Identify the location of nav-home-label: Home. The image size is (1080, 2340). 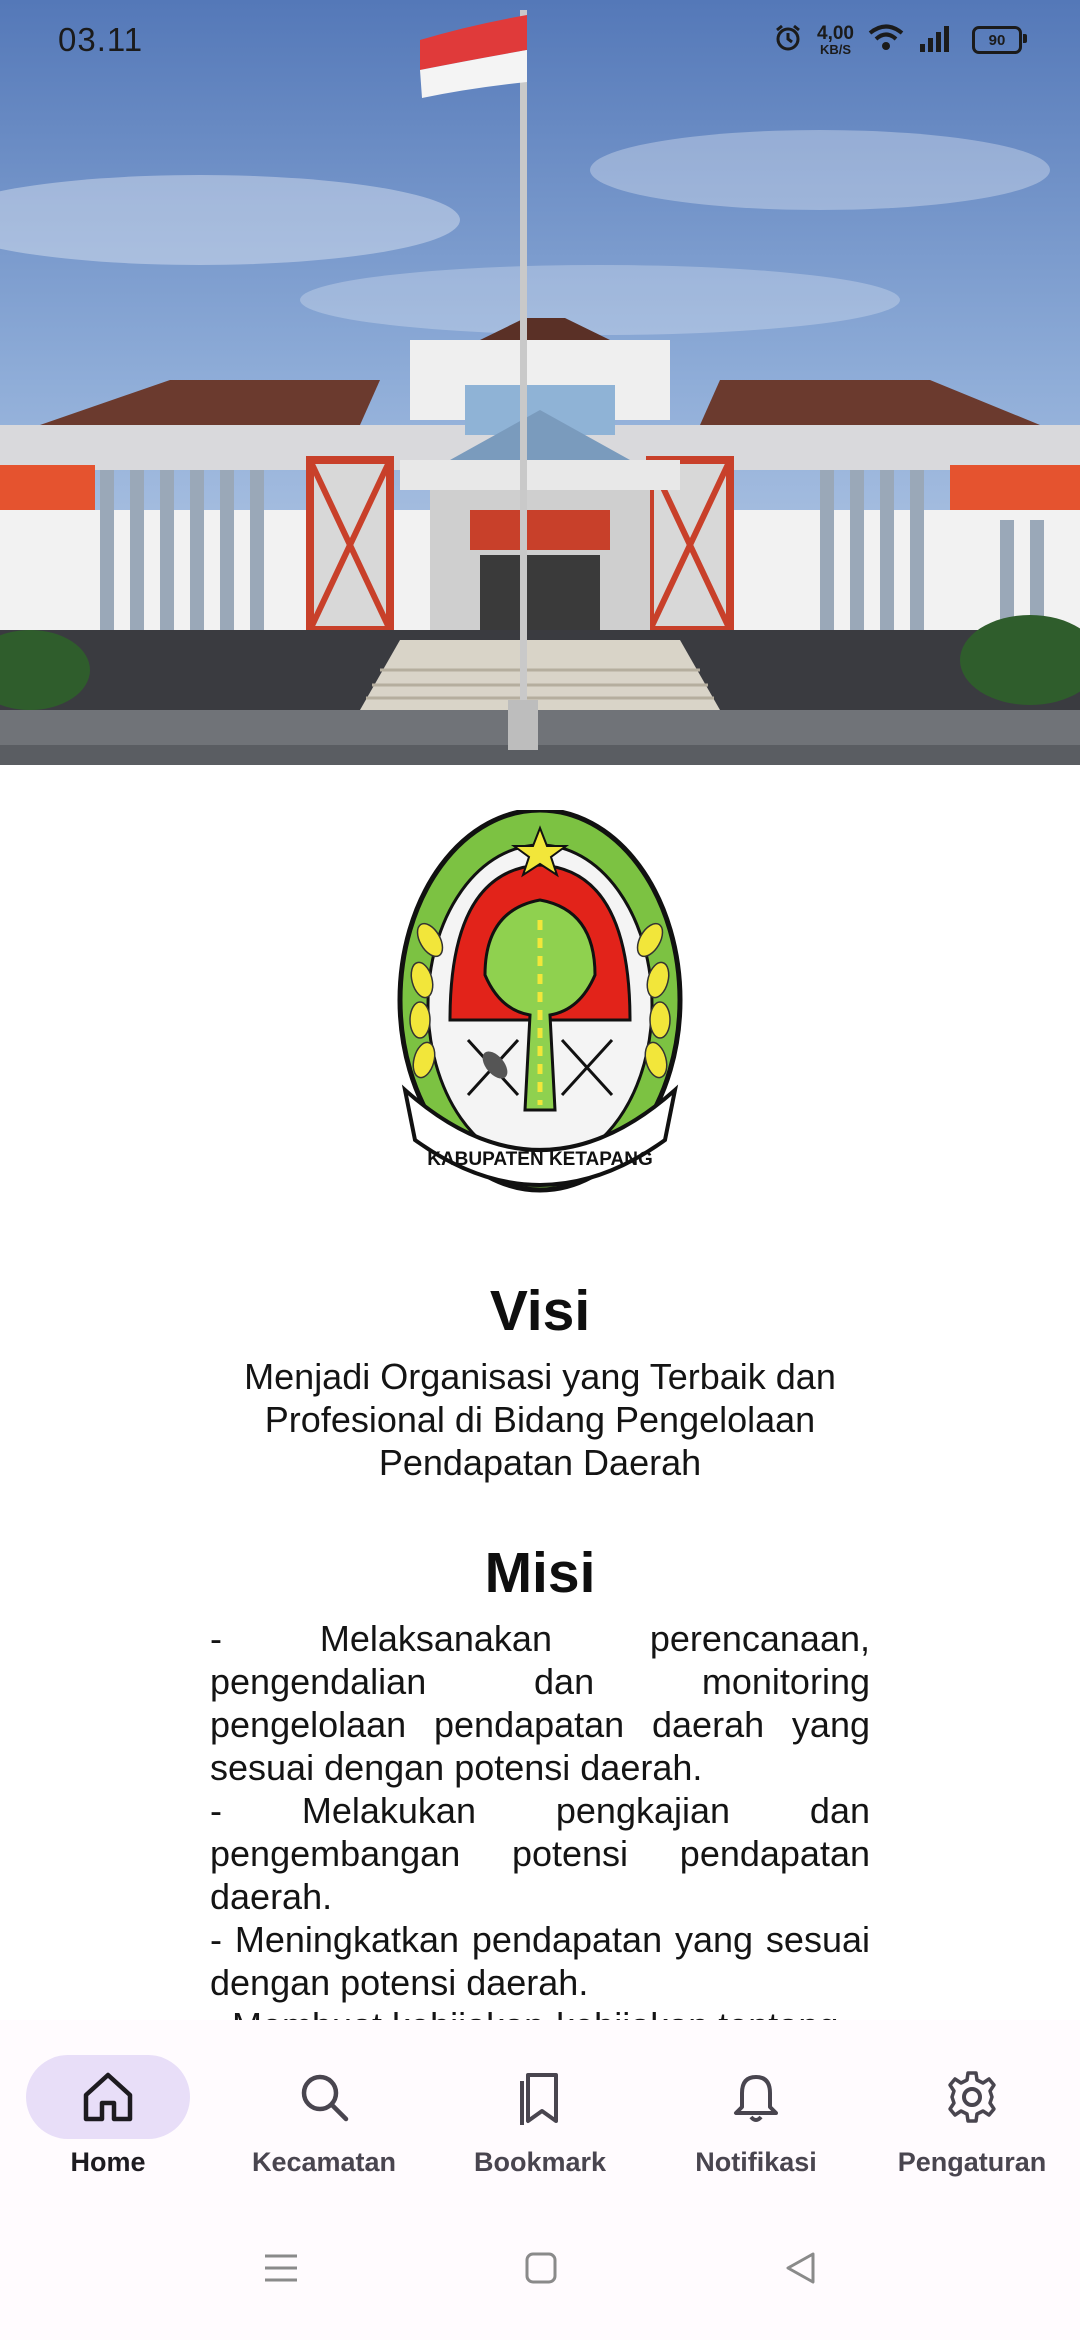
(108, 2162).